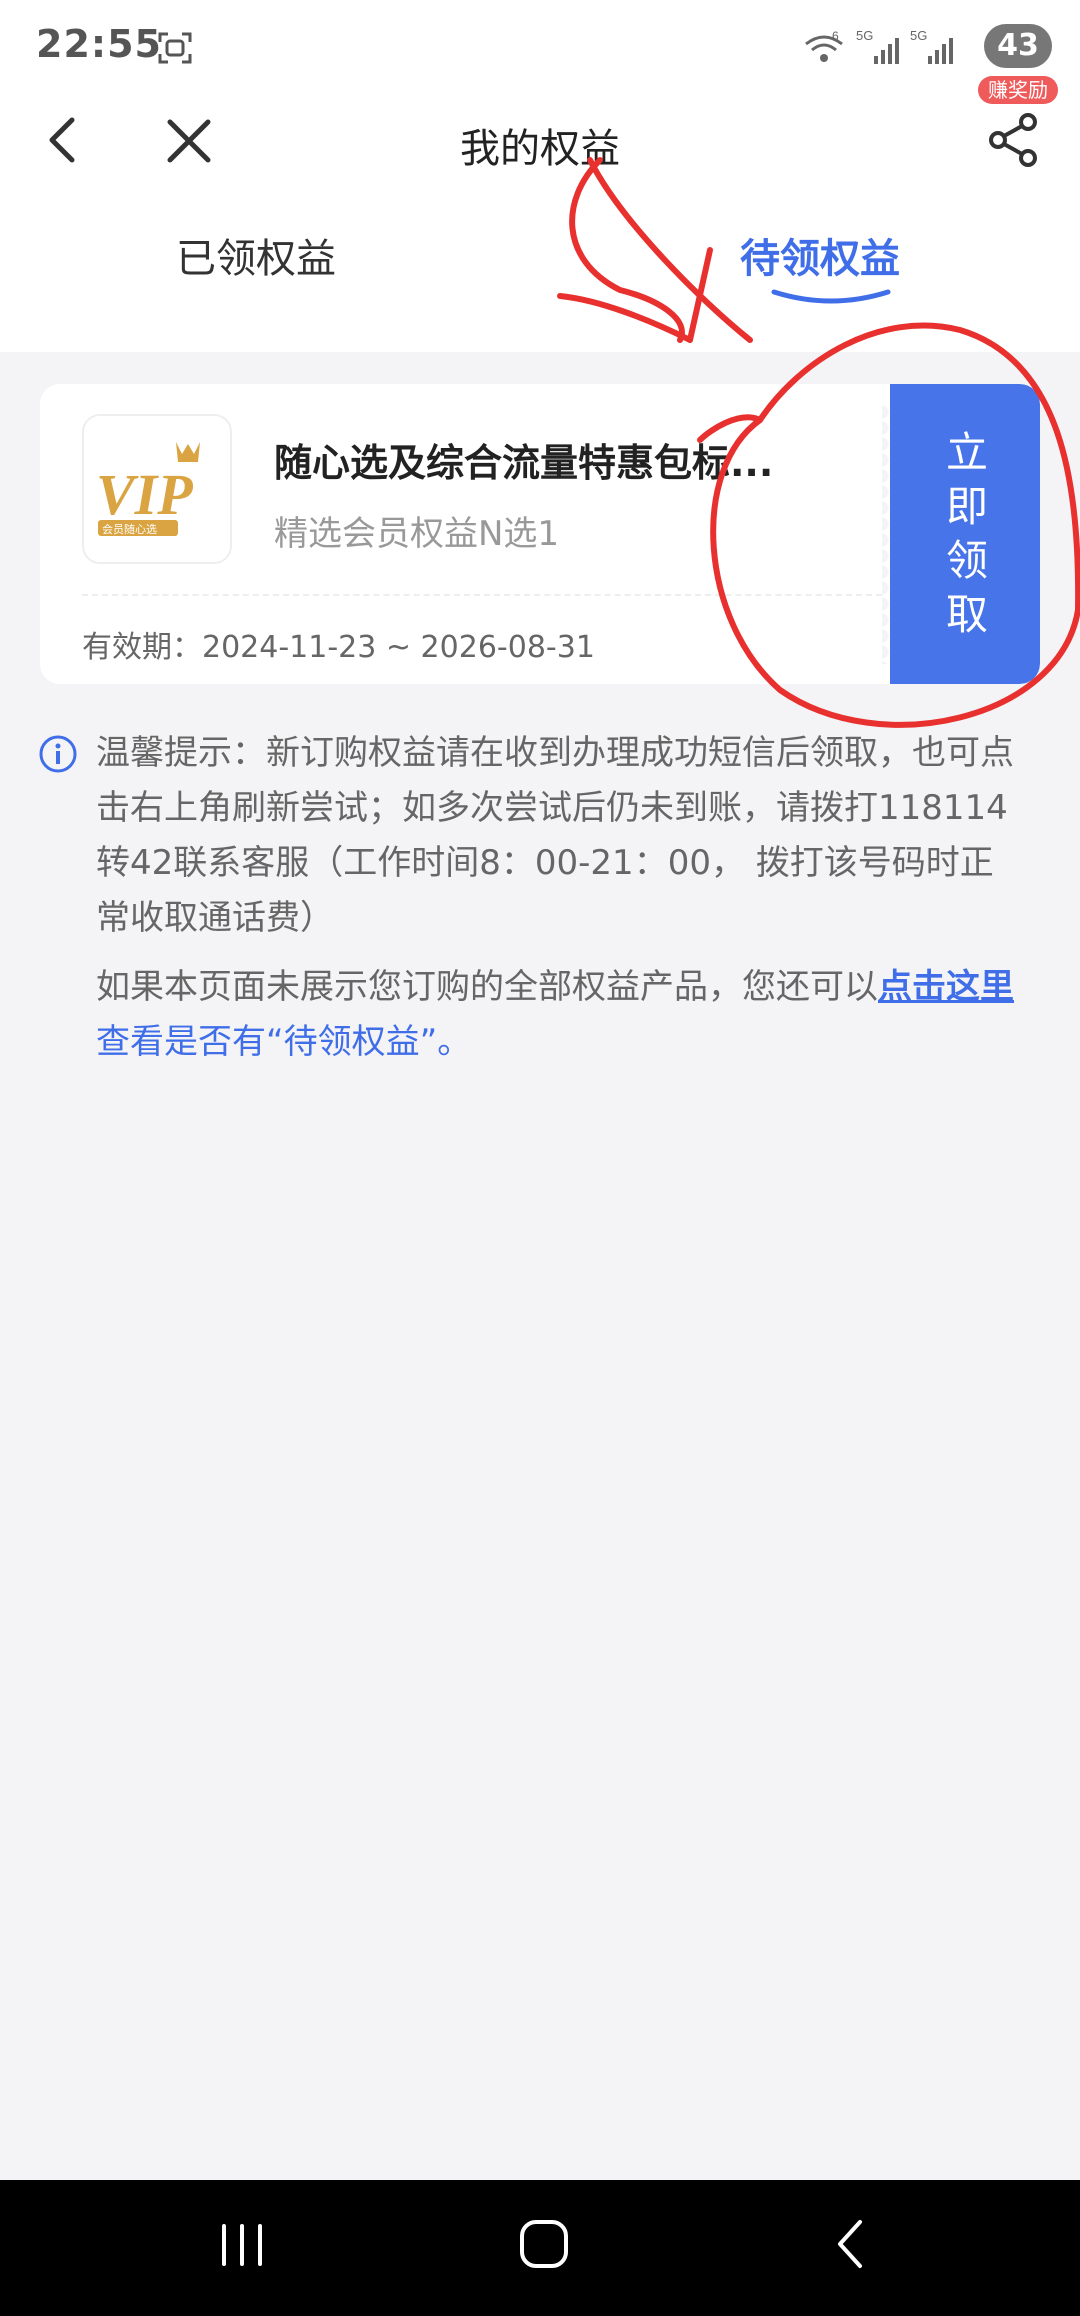 The width and height of the screenshot is (1080, 2316). Describe the element at coordinates (144, 494) in the screenshot. I see `vip-logo-text: VIP` at that location.